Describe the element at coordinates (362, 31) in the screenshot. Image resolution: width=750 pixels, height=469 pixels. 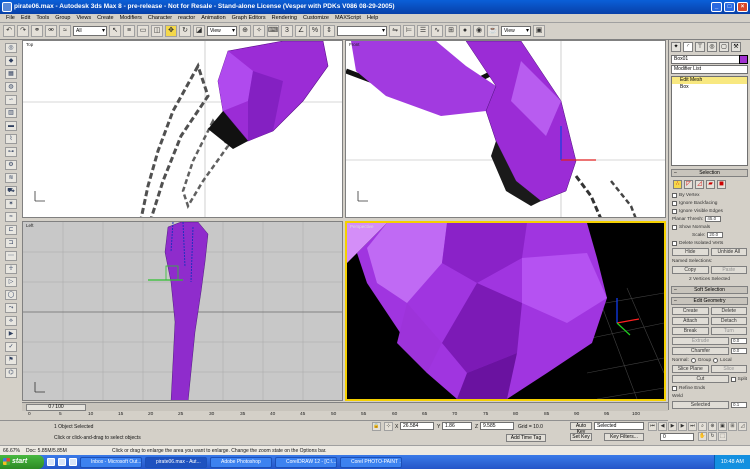
I see `named-selection-dropdown` at that location.